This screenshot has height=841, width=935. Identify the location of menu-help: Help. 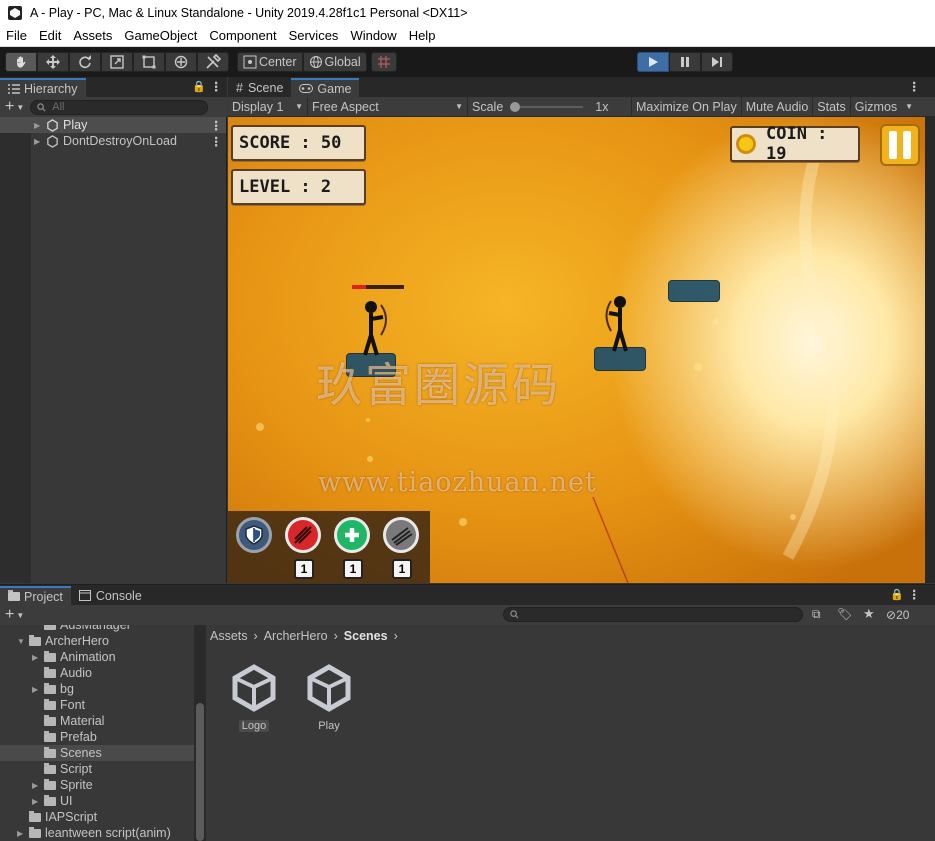
(422, 35).